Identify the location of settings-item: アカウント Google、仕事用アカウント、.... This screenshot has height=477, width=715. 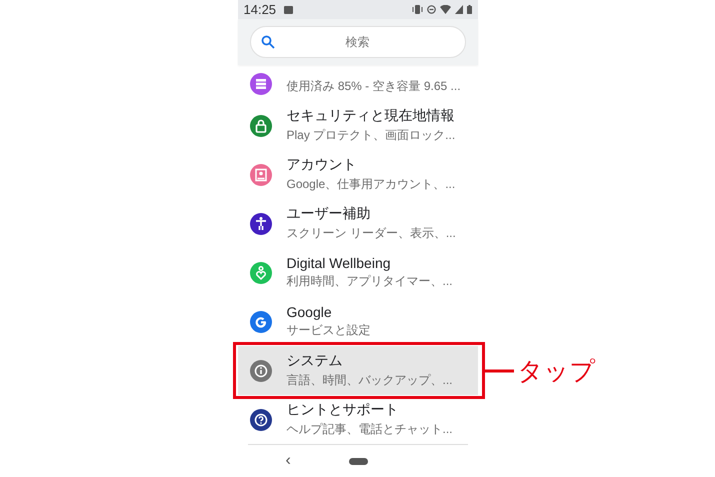
(358, 175).